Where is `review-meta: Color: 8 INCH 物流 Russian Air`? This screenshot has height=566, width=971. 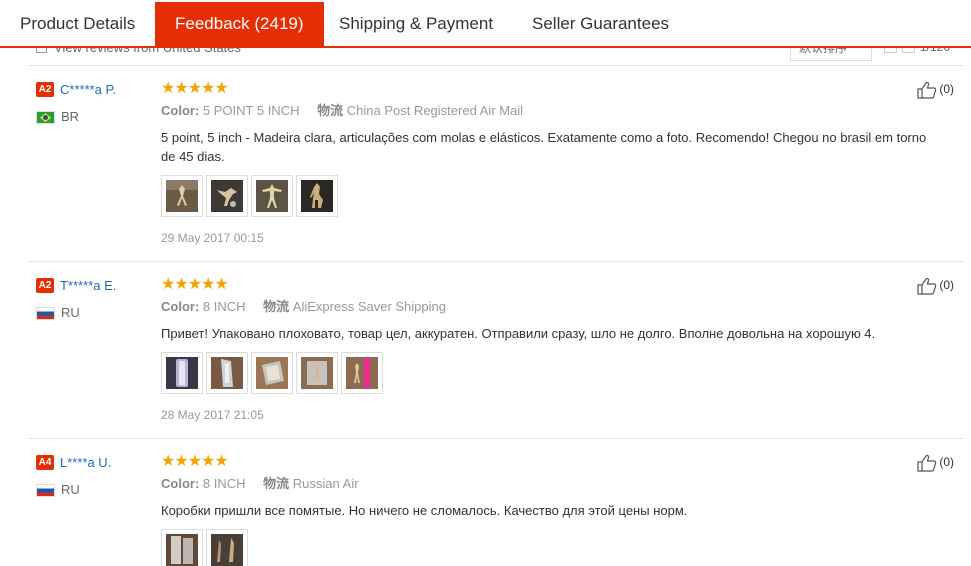 review-meta: Color: 8 INCH 物流 Russian Air is located at coordinates (551, 484).